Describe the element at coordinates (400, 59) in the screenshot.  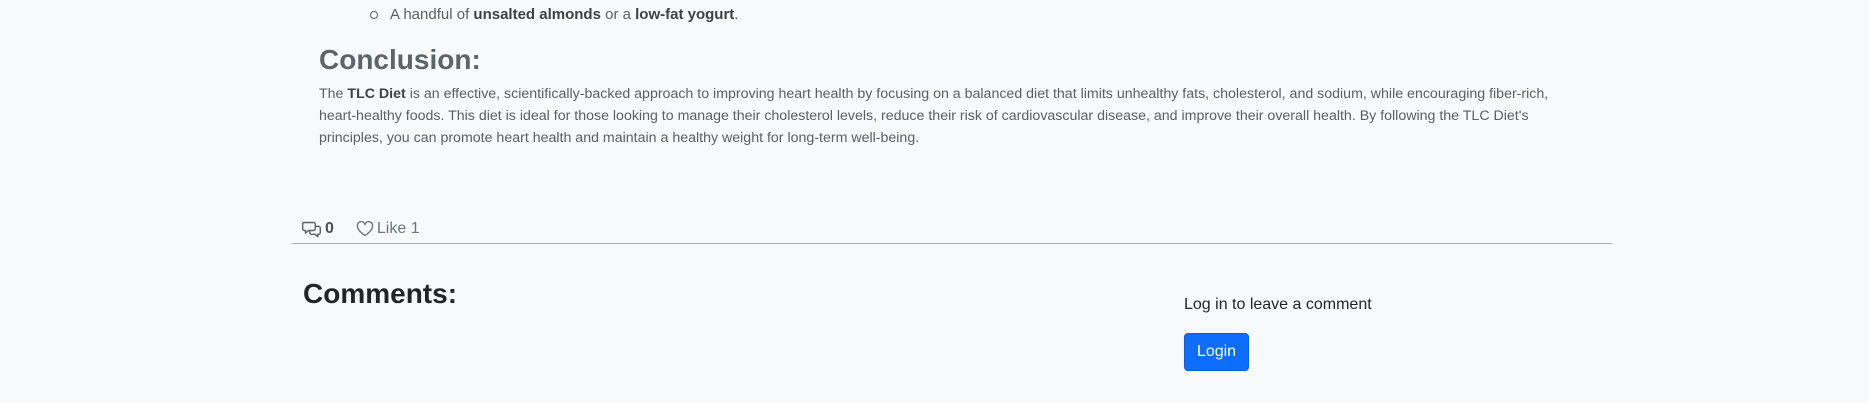
I see `conclusion-heading: Conclusion:` at that location.